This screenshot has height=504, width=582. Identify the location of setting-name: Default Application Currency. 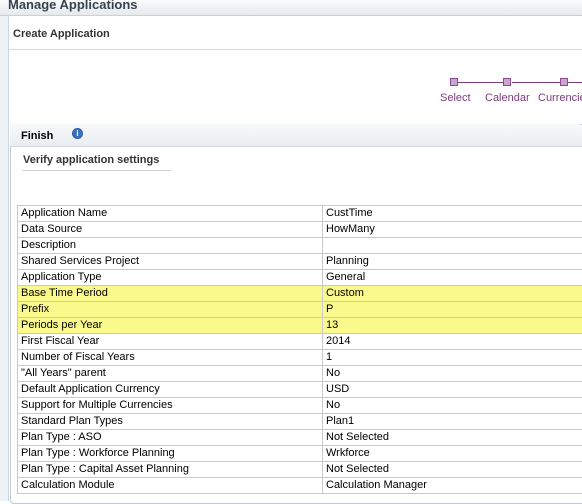
(170, 390).